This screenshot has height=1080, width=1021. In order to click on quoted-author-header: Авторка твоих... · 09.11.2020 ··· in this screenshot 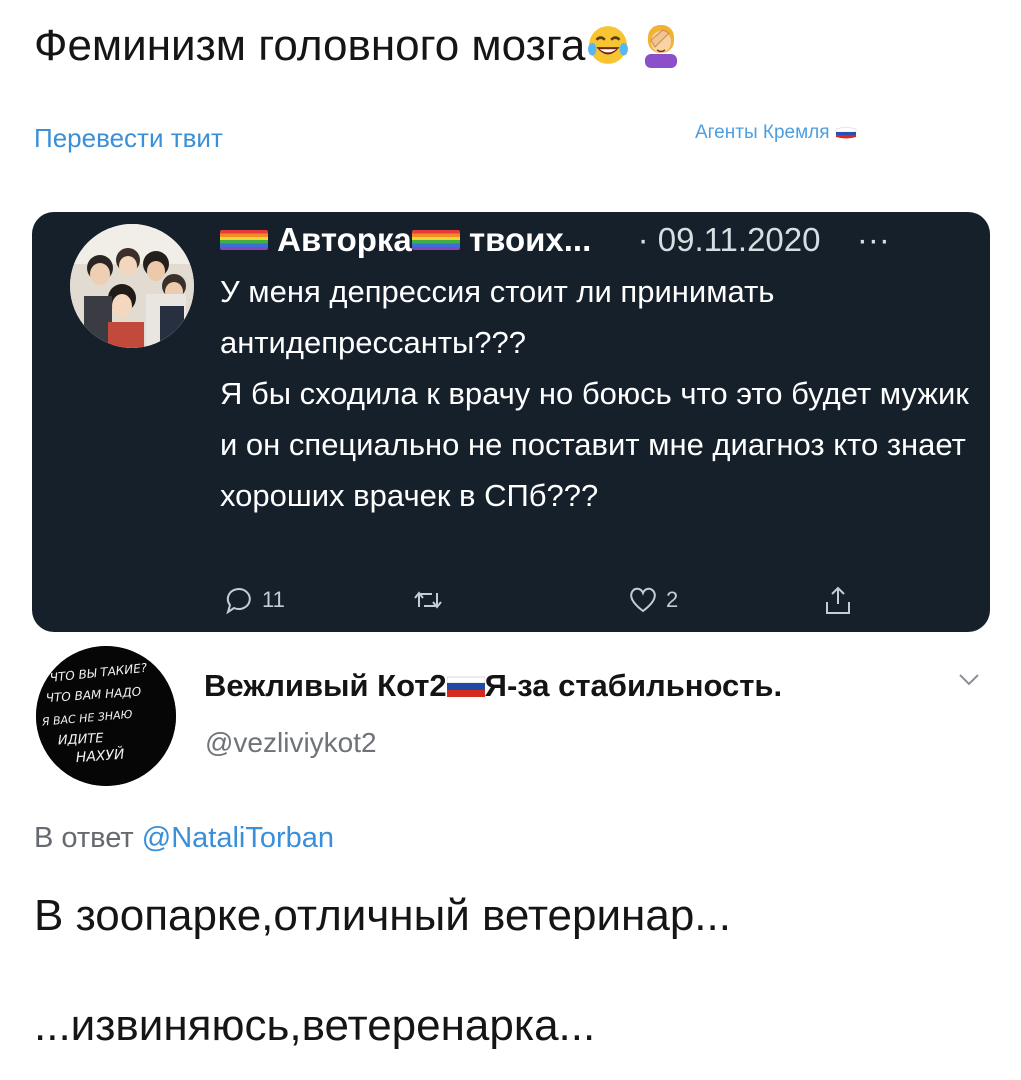, I will do `click(555, 240)`.